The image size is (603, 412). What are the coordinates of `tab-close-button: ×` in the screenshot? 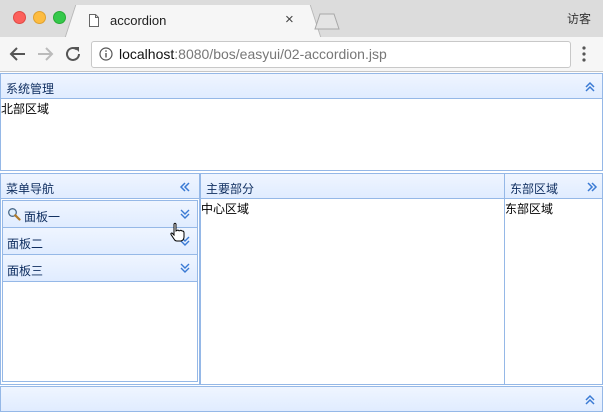 It's located at (289, 20).